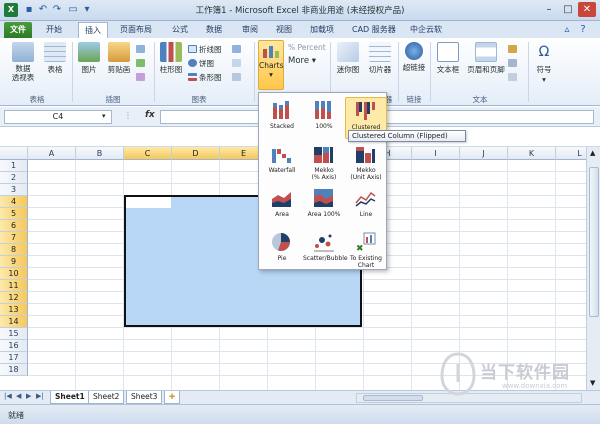  What do you see at coordinates (366, 206) in the screenshot?
I see `chart-type-line: Line` at bounding box center [366, 206].